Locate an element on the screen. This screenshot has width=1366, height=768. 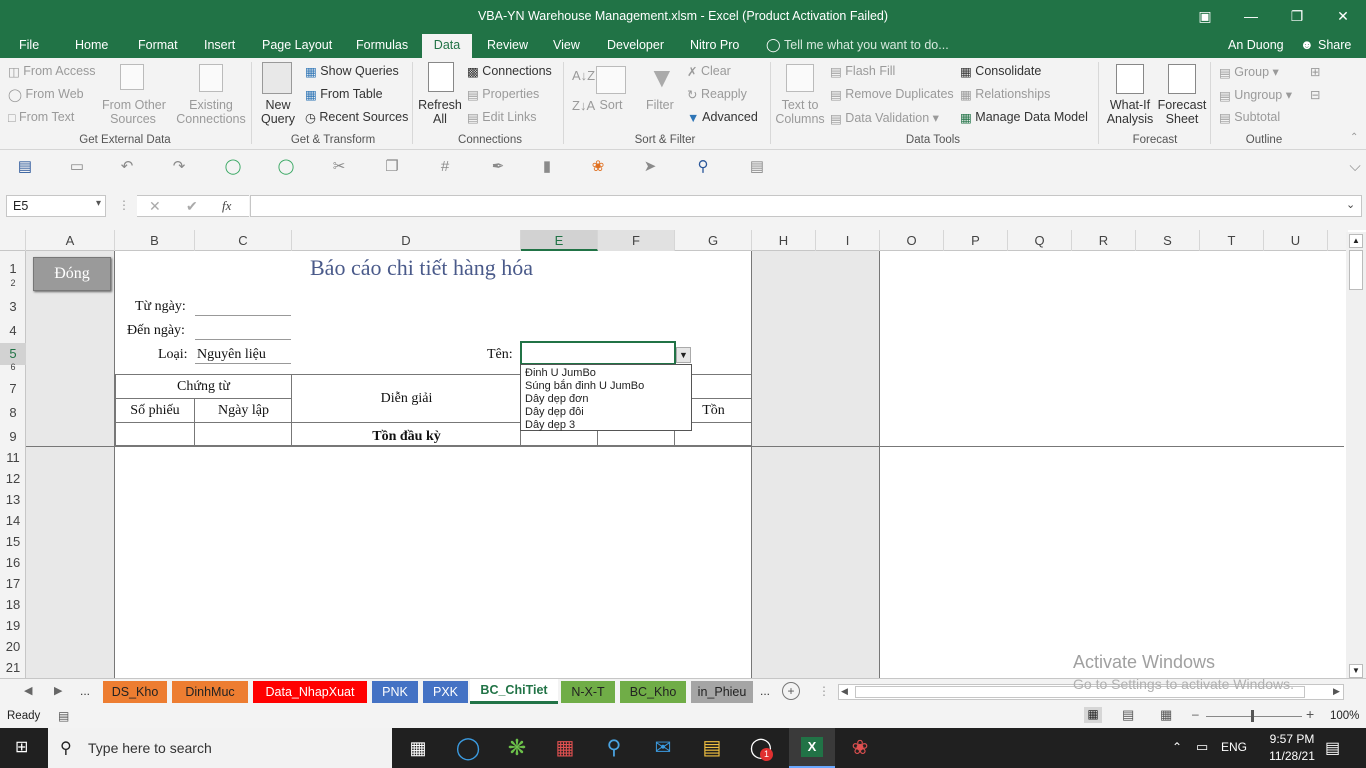
tab-file: File is located at coordinates (29, 46).